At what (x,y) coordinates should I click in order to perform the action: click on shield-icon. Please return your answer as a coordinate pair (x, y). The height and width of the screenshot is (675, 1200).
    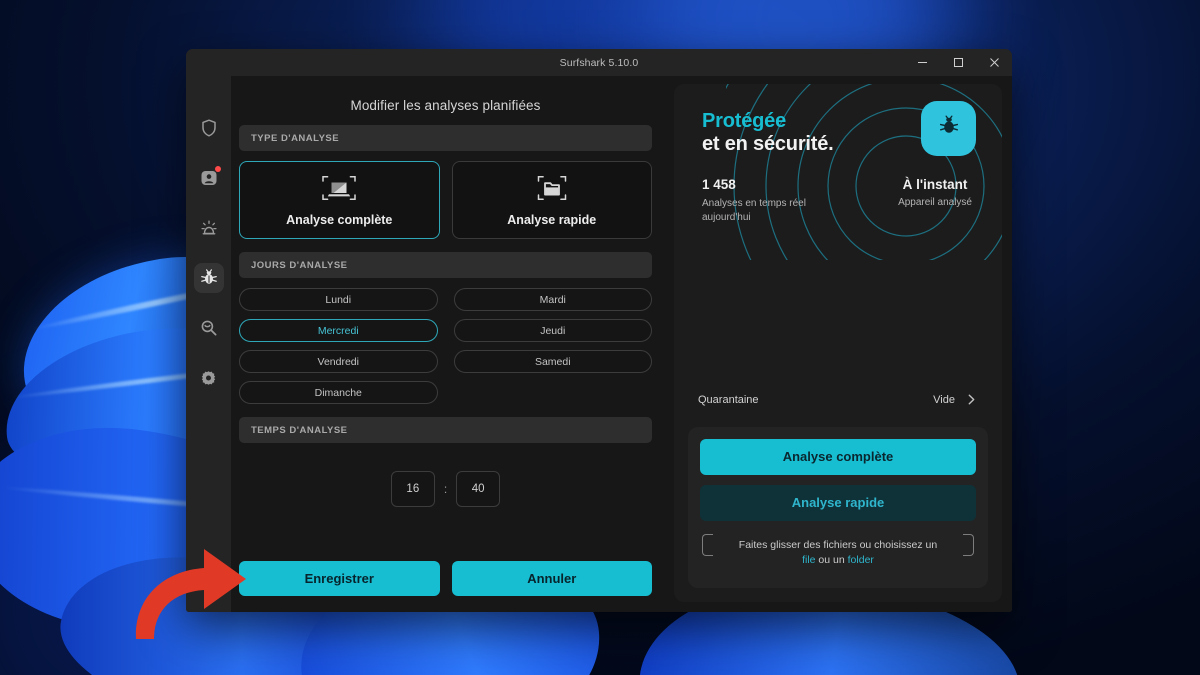
    Looking at the image, I should click on (209, 128).